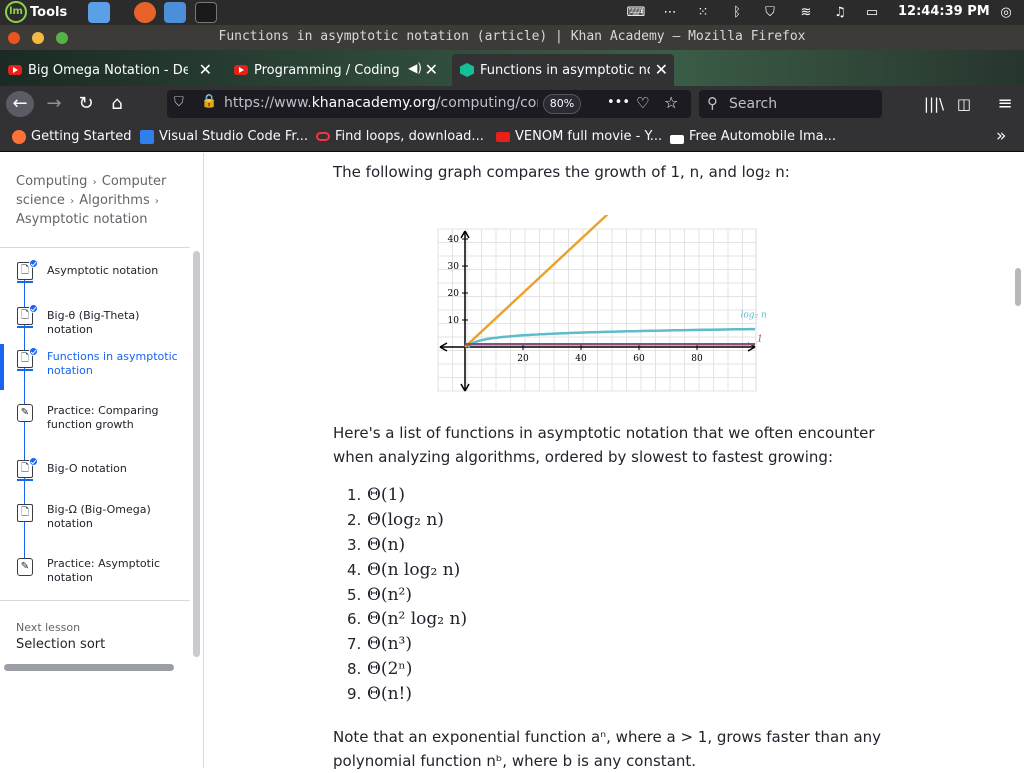  What do you see at coordinates (618, 102) in the screenshot?
I see `page-actions-icon: •••` at bounding box center [618, 102].